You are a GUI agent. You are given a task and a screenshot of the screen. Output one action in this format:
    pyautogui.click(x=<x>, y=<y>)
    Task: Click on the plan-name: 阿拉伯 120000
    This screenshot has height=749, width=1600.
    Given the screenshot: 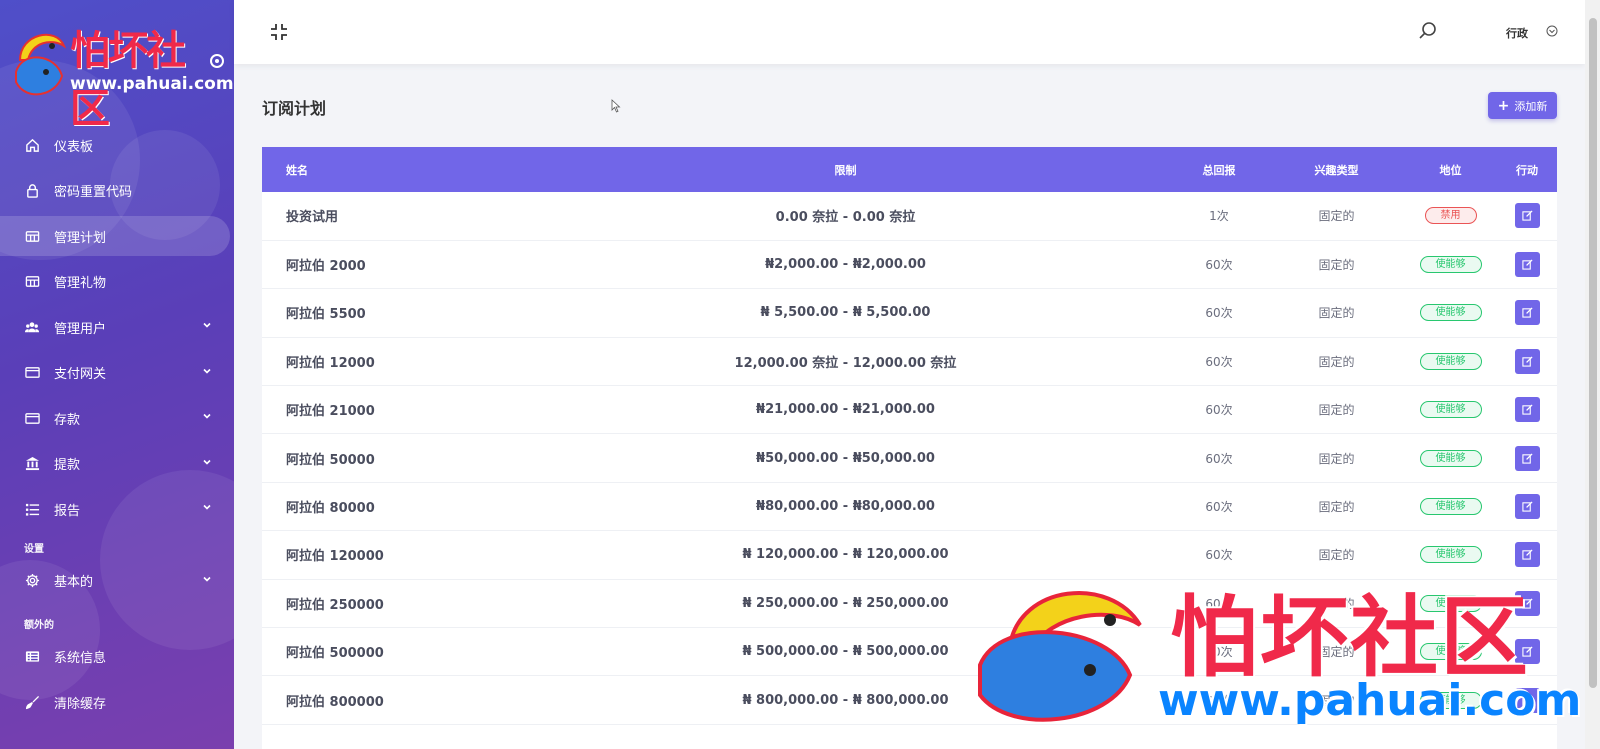 What is the action you would take?
    pyautogui.click(x=335, y=557)
    